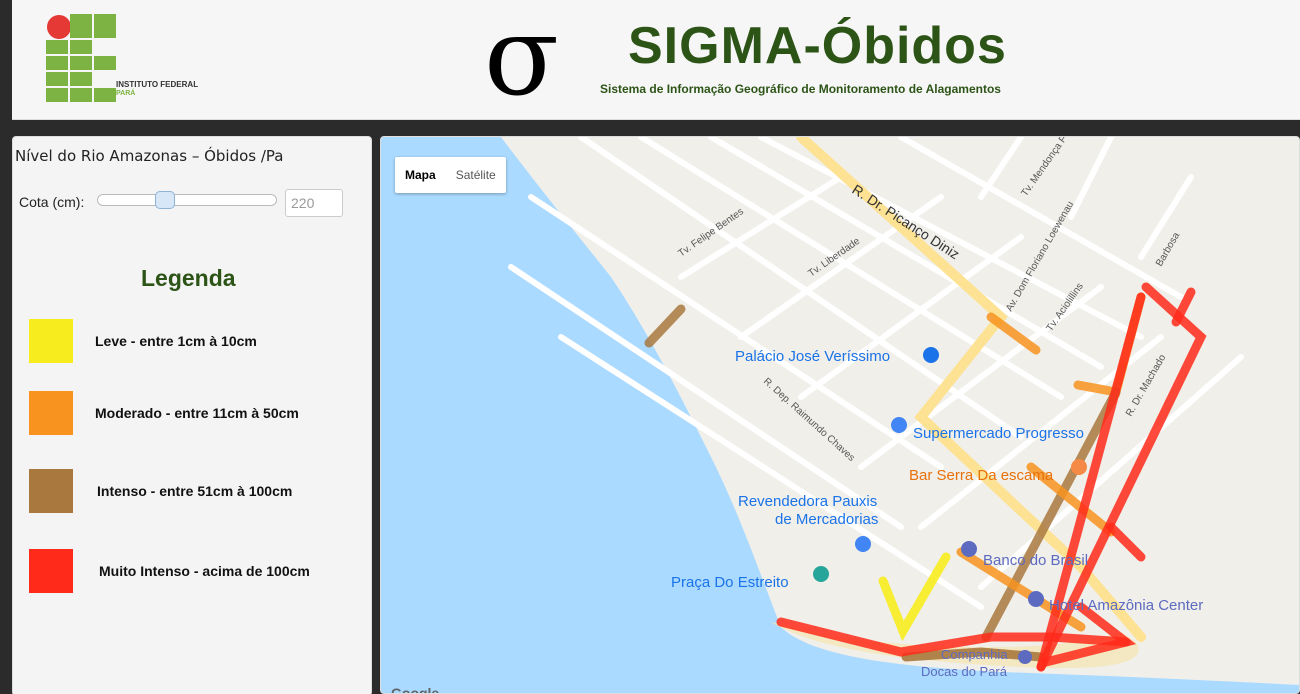 This screenshot has width=1300, height=694. I want to click on landmark-icon, so click(931, 355).